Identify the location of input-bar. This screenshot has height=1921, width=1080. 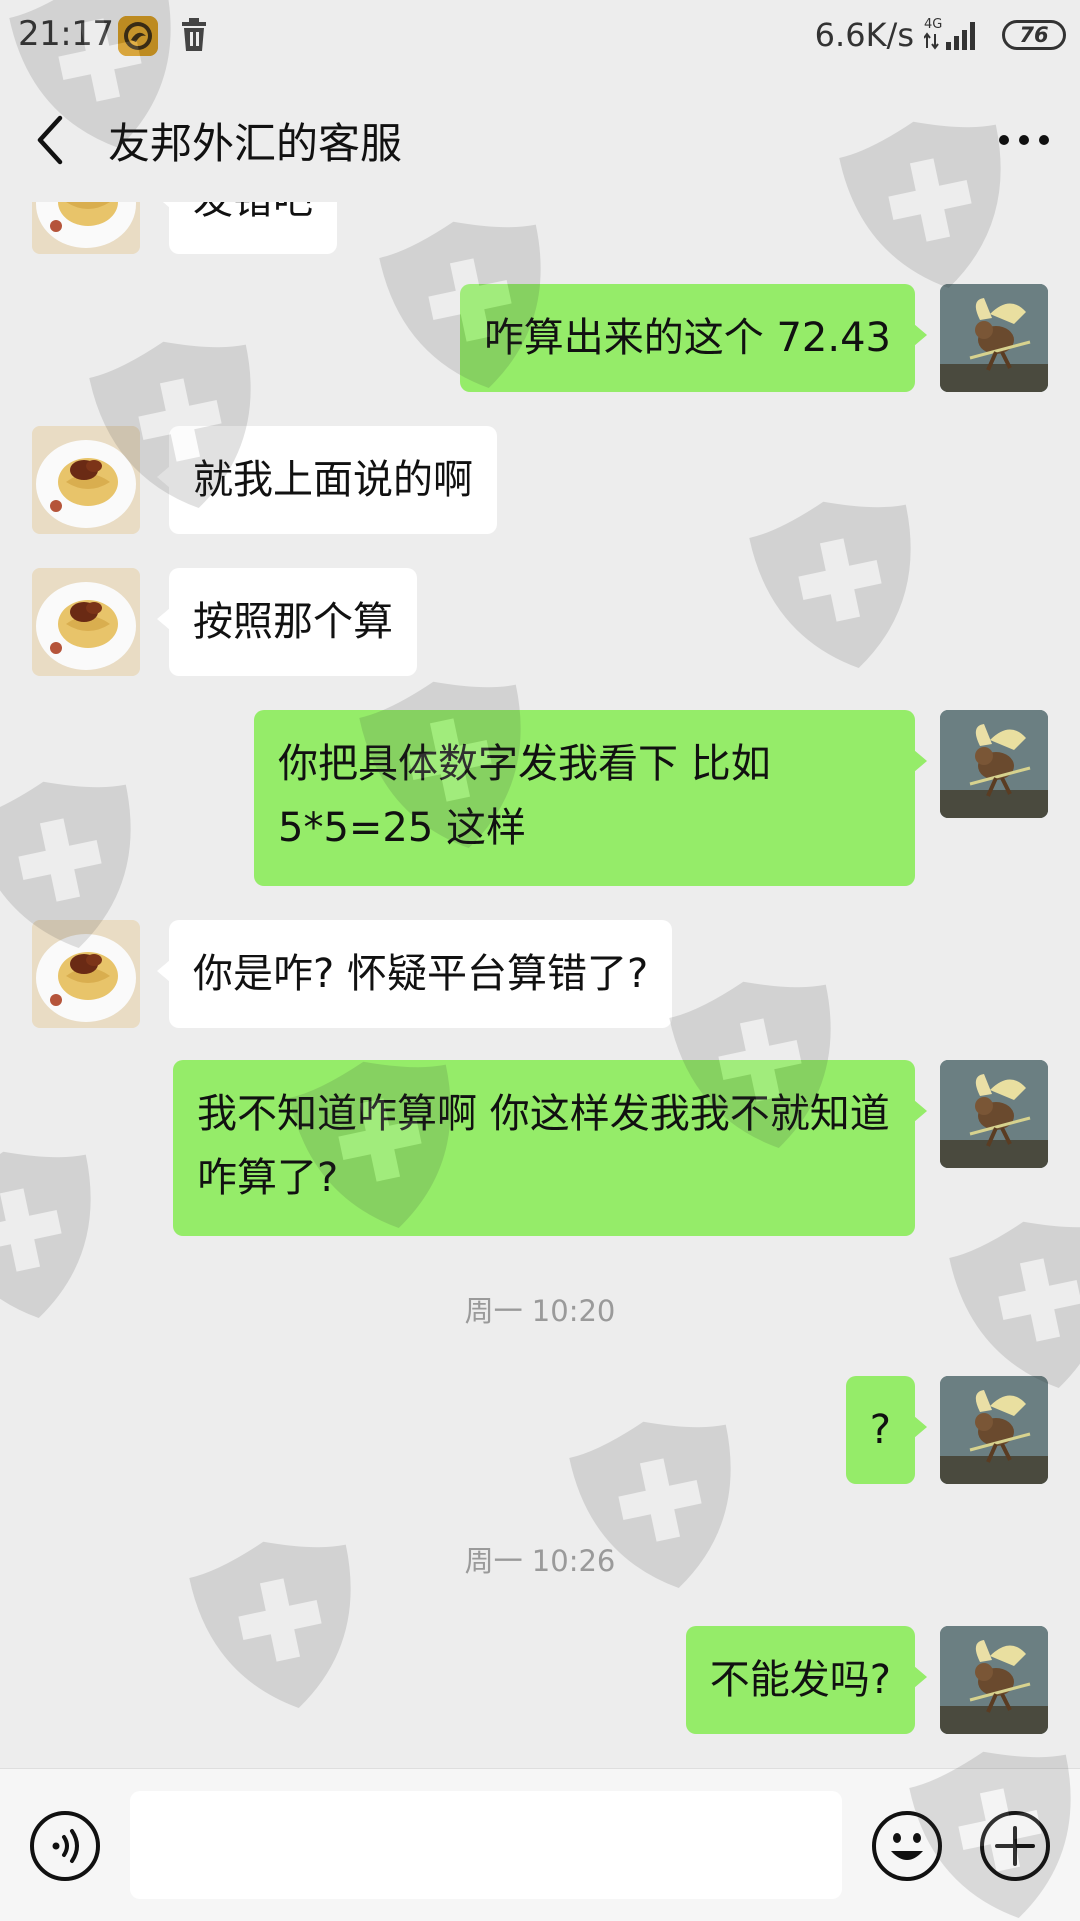
(540, 1844).